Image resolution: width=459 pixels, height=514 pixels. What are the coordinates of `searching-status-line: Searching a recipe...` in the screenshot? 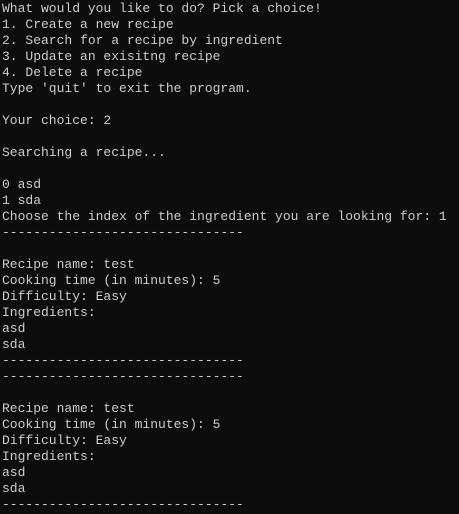 It's located at (84, 152).